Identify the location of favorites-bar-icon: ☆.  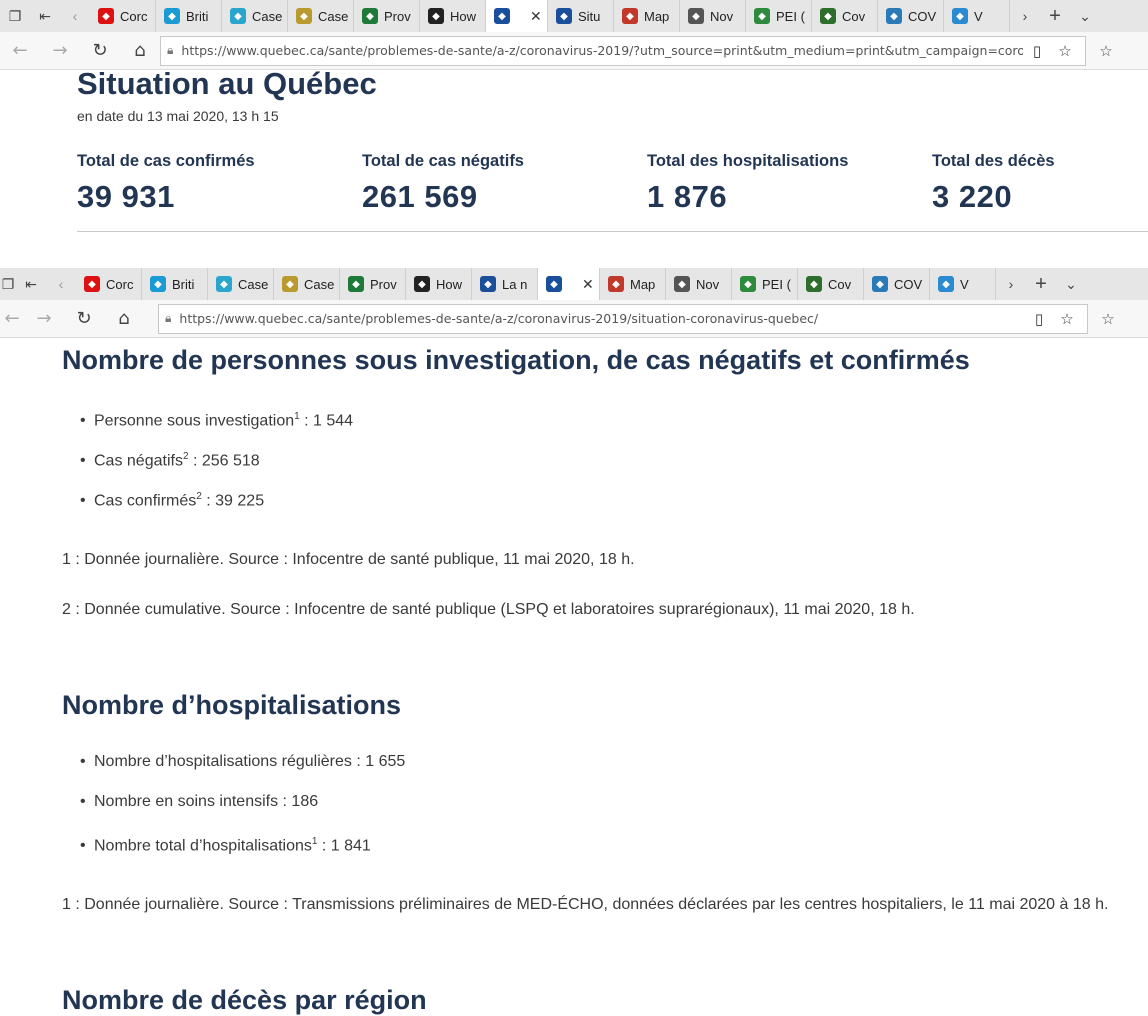
(1106, 50).